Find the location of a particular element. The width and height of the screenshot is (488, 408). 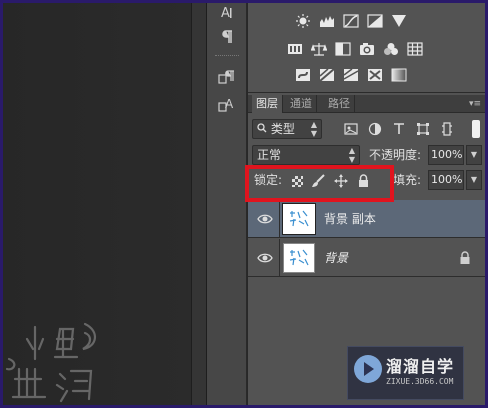

panel-separator is located at coordinates (227, 56).